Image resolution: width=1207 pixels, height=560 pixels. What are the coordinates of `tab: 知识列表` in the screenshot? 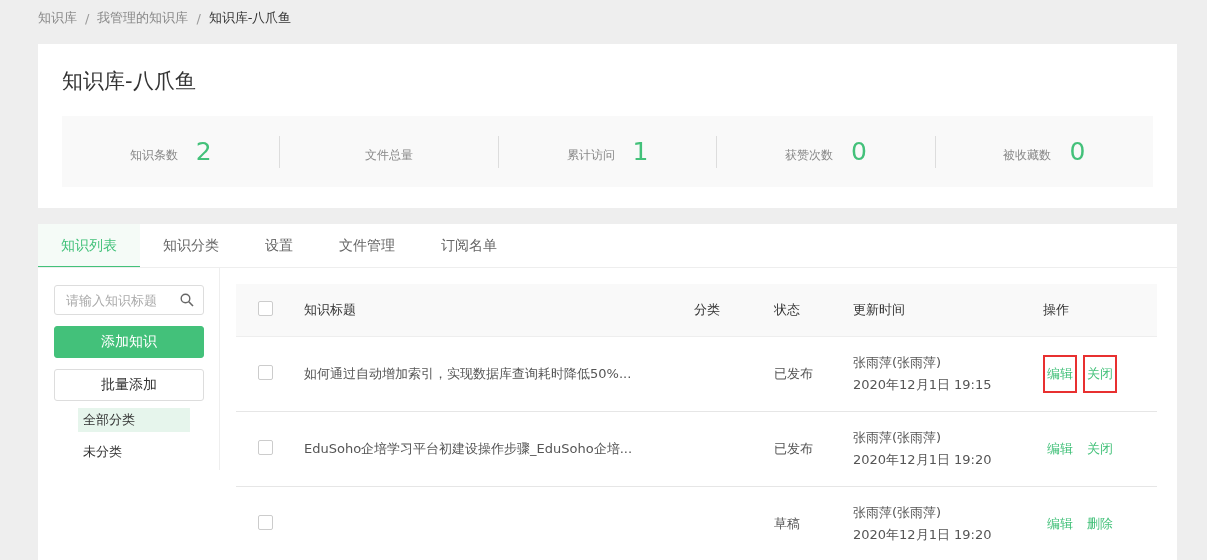 It's located at (89, 245).